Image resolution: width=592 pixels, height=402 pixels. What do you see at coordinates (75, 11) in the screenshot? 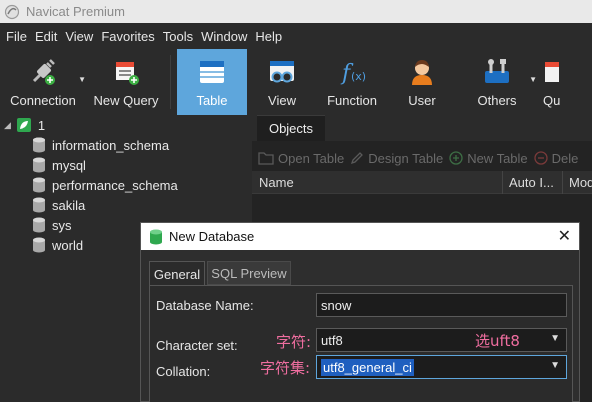
I see `window-title: Navicat Premium` at bounding box center [75, 11].